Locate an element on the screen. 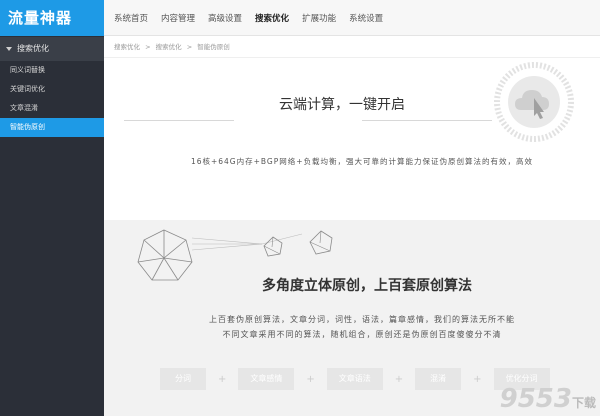 This screenshot has height=416, width=600. breadcrumb: 搜索优化 > 搜索优化 > 智能伪原创 is located at coordinates (352, 47).